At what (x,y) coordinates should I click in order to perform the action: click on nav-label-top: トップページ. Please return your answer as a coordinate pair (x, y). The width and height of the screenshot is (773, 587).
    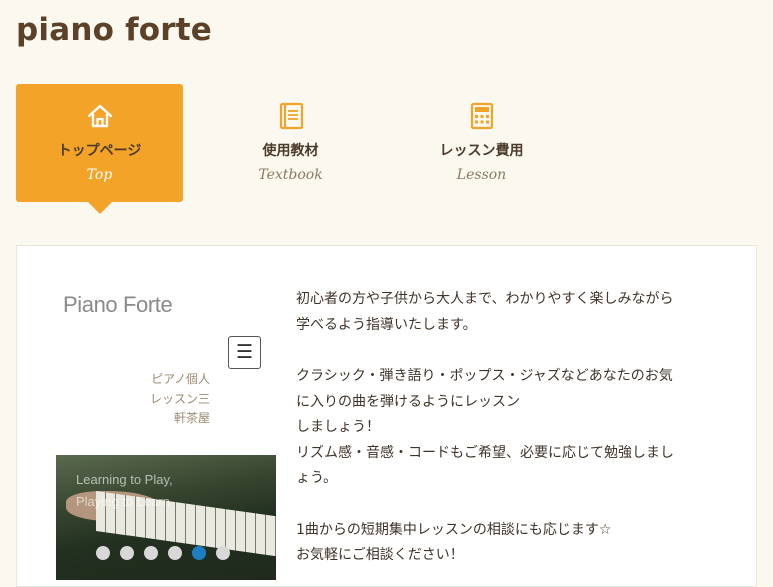
    Looking at the image, I should click on (99, 151).